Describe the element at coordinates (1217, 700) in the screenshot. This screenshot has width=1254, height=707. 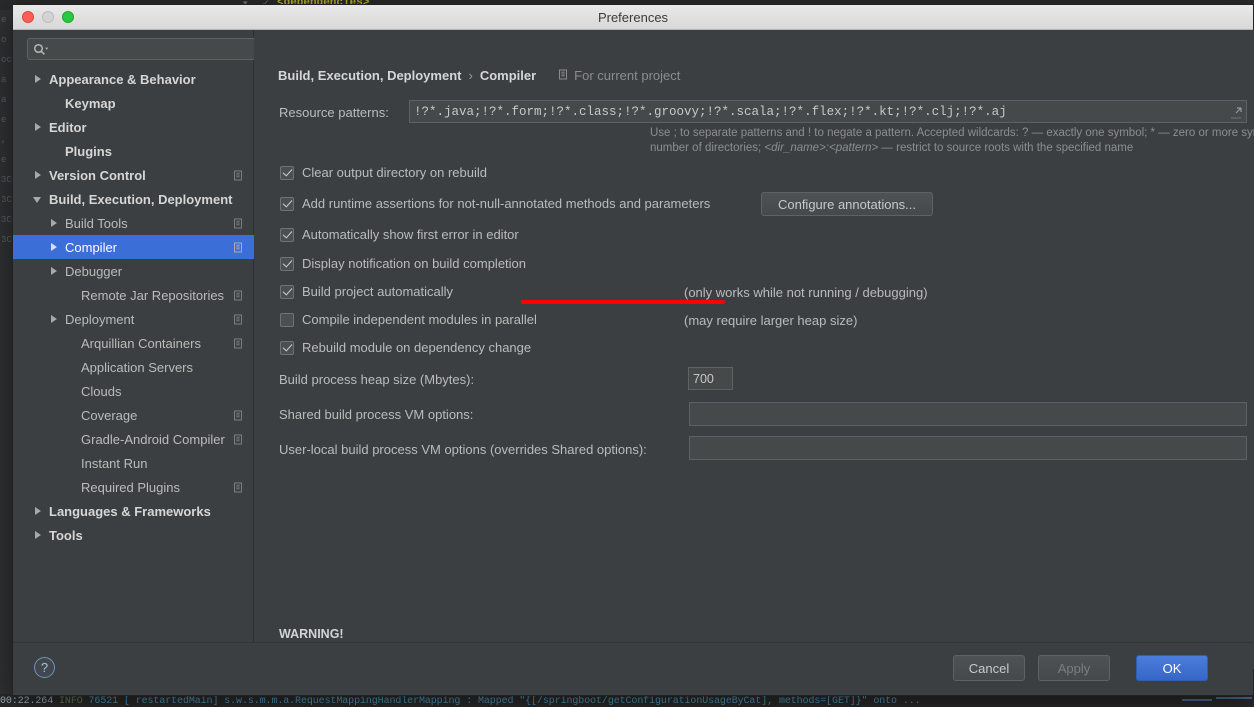
I see `scrollbar-marker` at that location.